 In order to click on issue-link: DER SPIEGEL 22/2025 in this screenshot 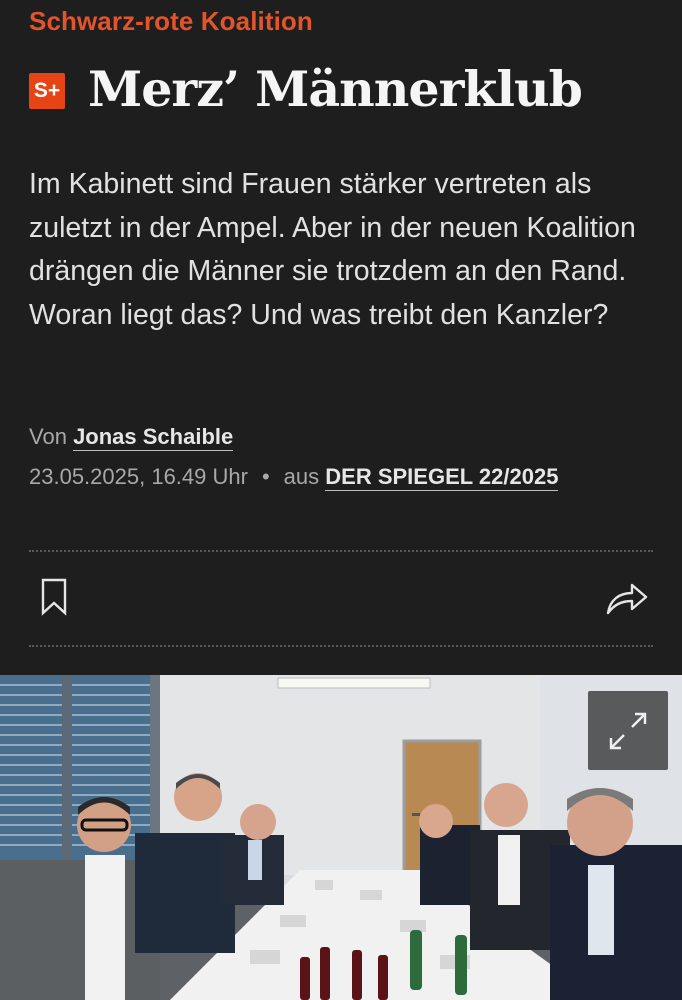, I will do `click(442, 477)`.